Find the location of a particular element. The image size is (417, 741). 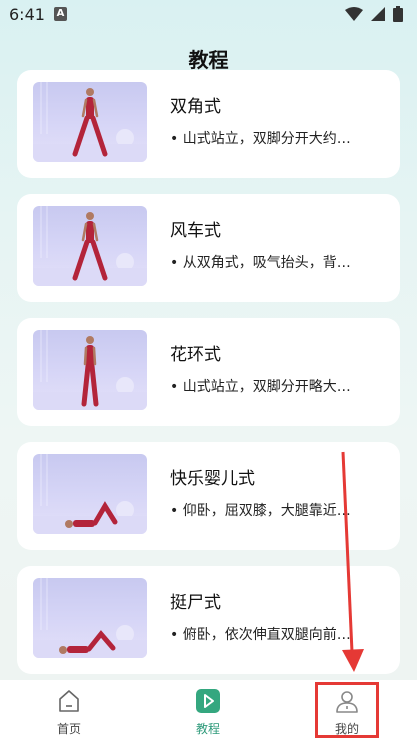

status-time: 6:41 is located at coordinates (27, 14).